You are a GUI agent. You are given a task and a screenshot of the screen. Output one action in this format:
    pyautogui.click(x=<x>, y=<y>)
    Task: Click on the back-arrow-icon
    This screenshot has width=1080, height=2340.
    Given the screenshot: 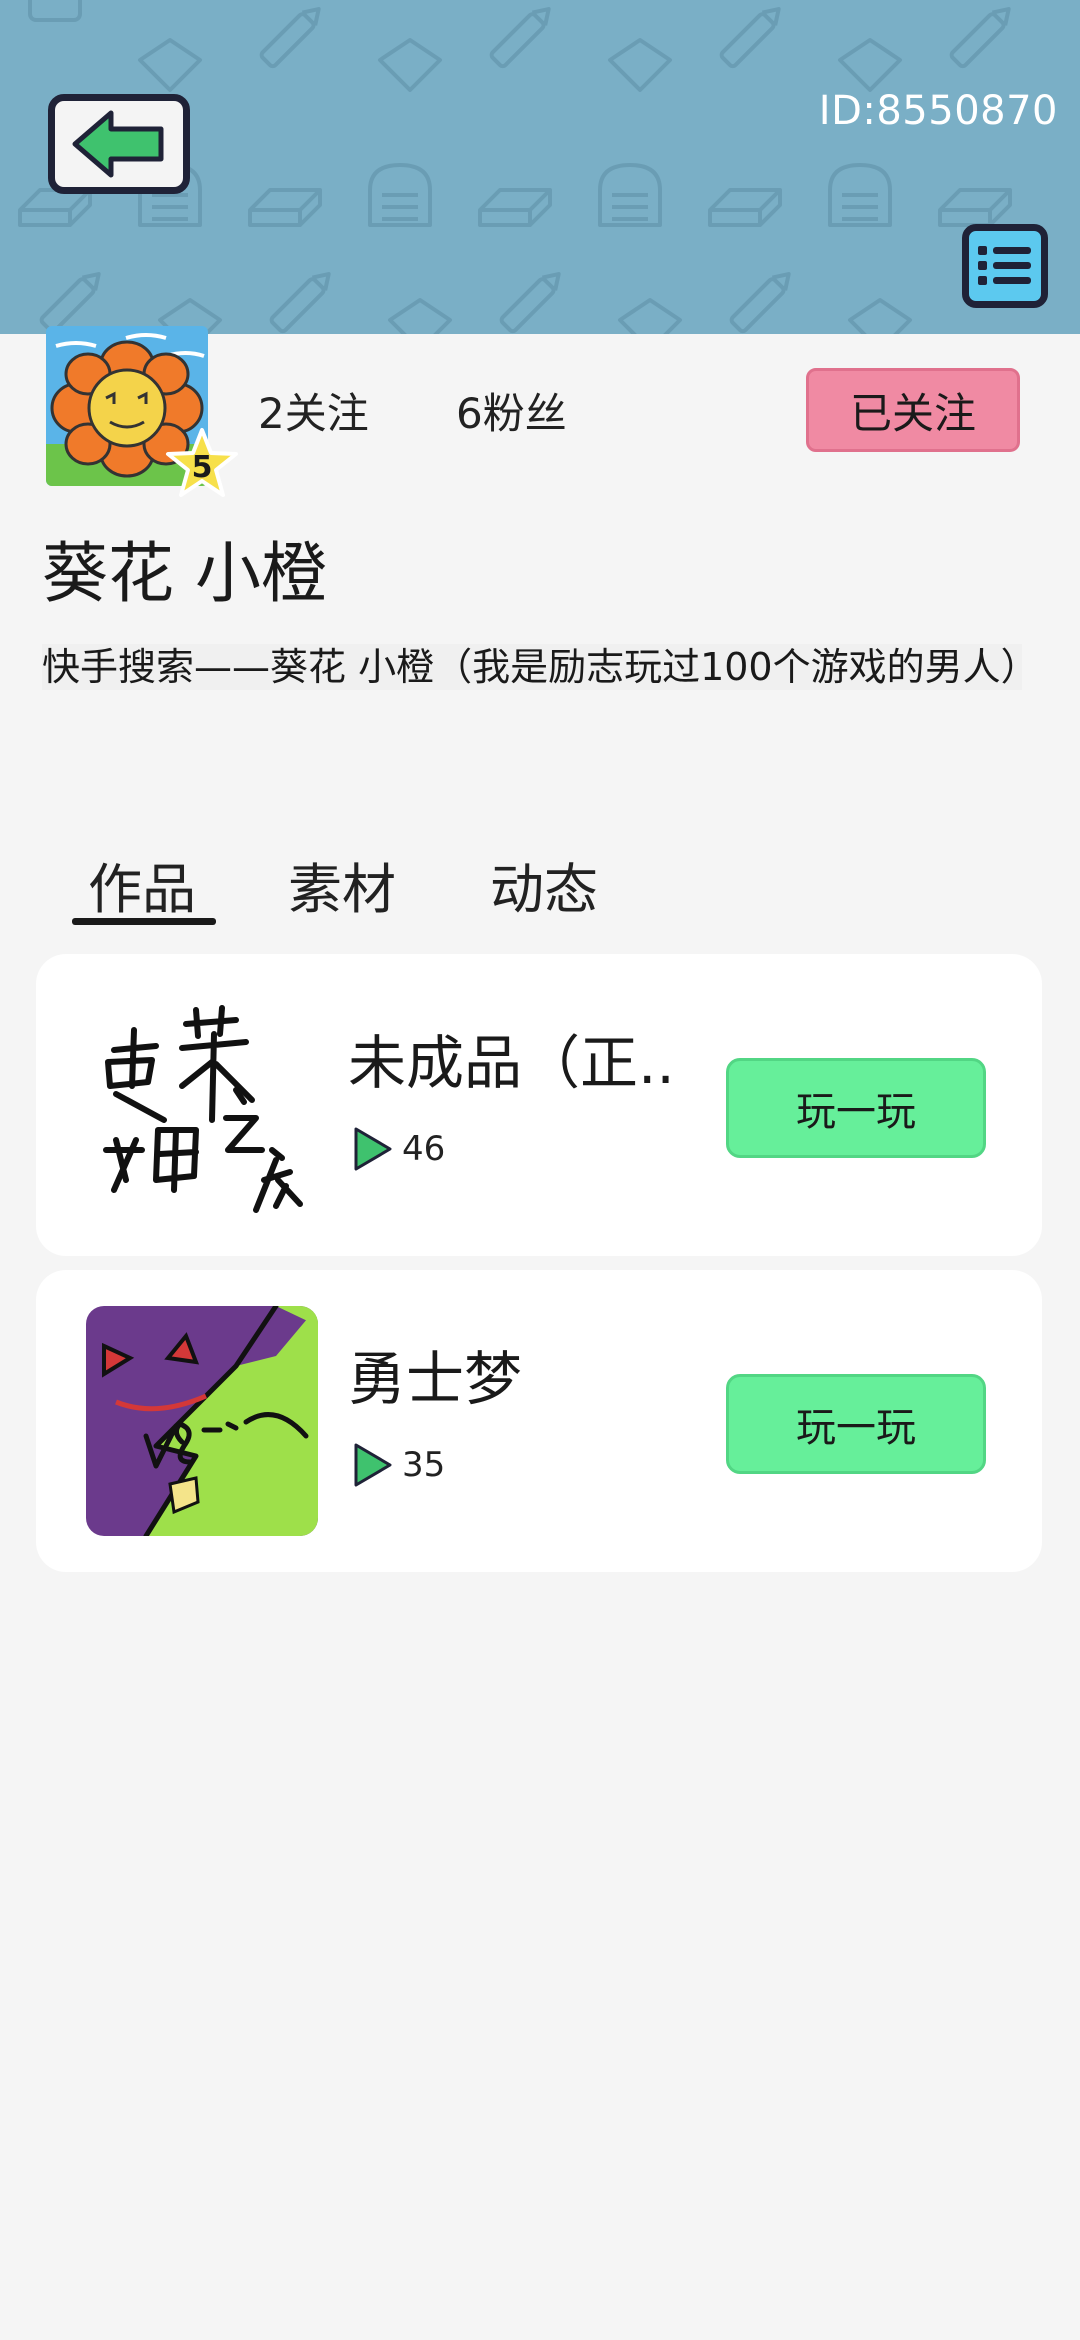 What is the action you would take?
    pyautogui.click(x=118, y=144)
    